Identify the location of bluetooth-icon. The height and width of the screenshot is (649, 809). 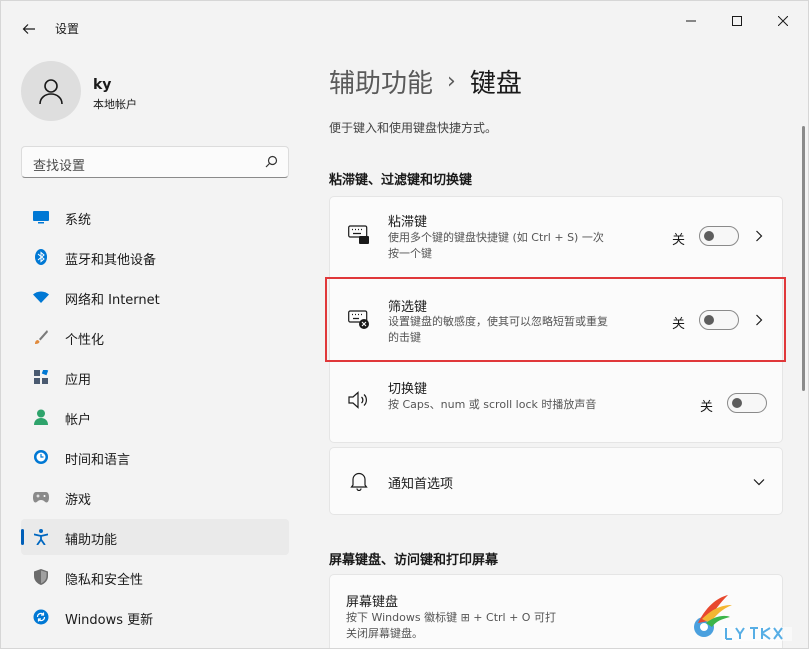
(41, 257).